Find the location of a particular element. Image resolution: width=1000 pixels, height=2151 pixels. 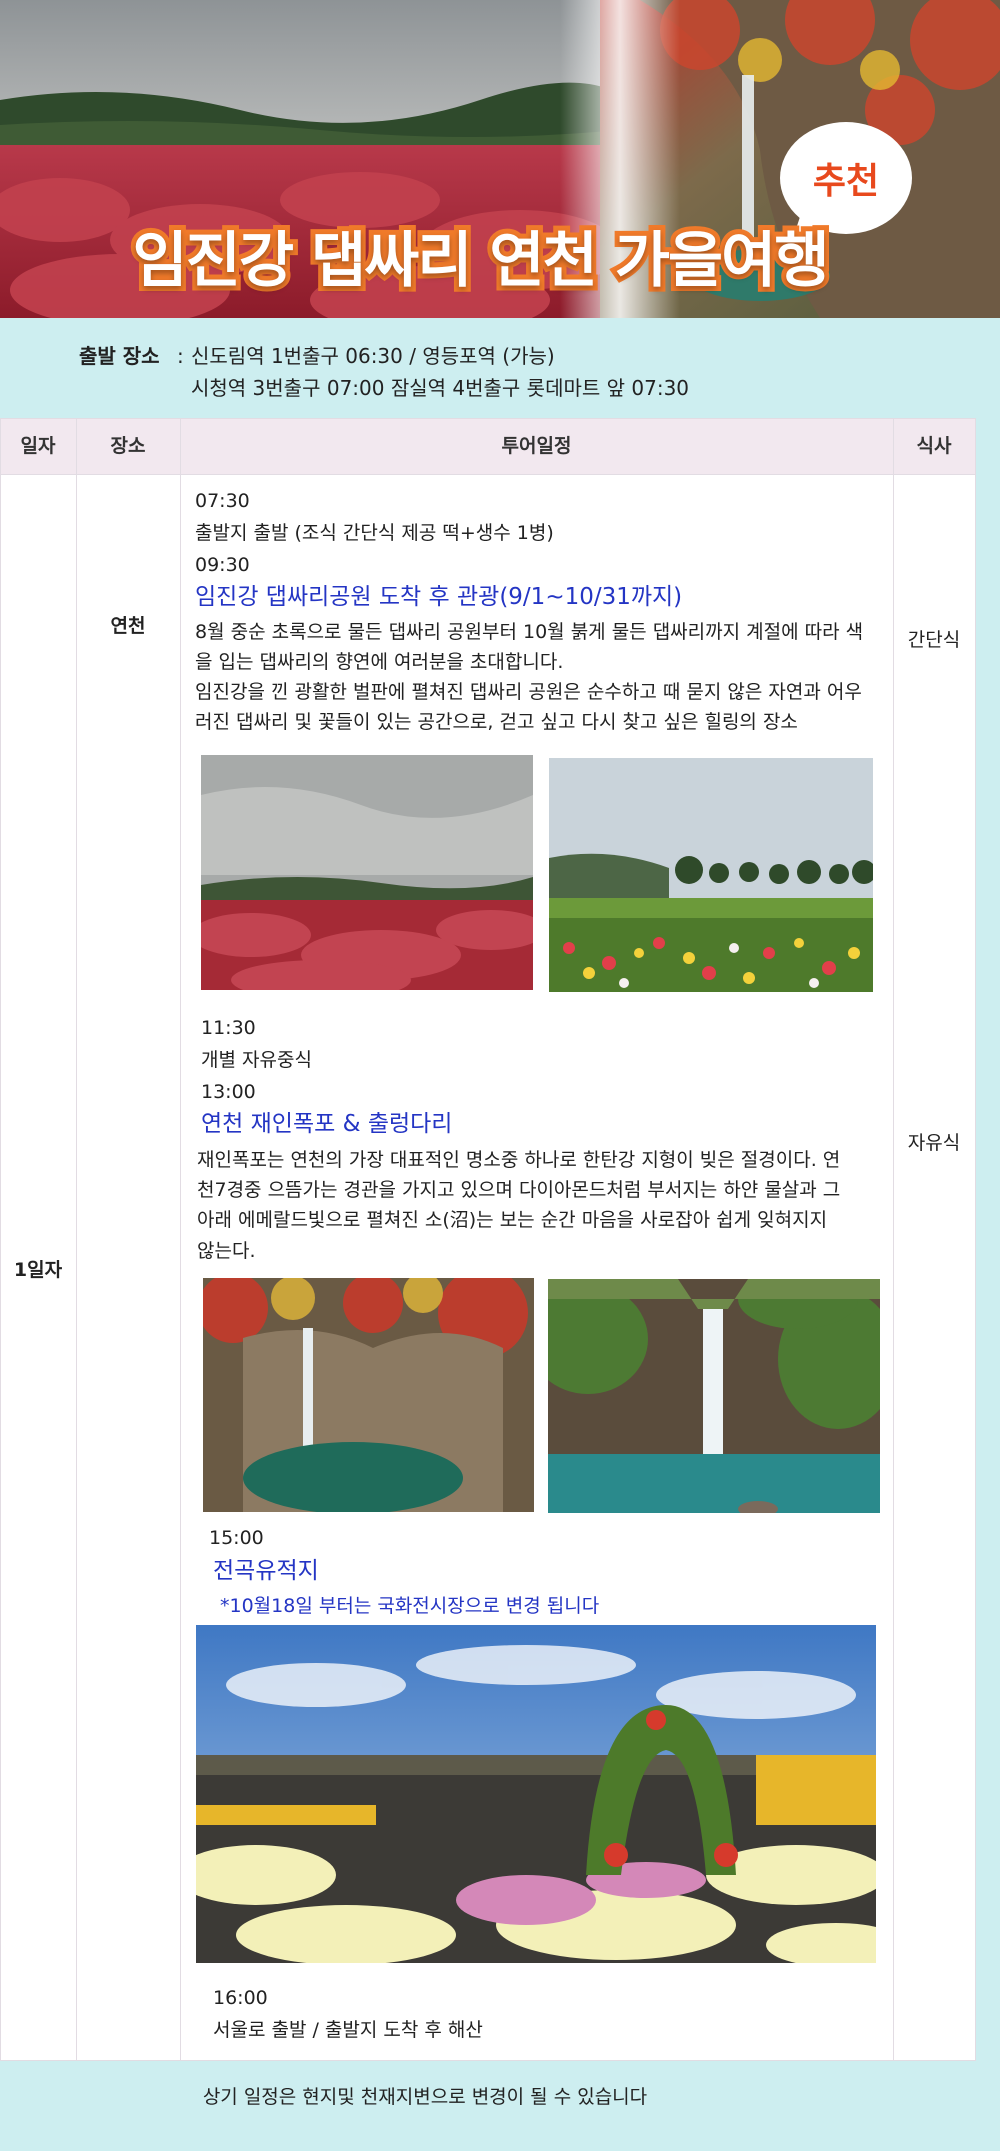

hero-banner: 추천 임진강 댑싸리 연천 가을여행 is located at coordinates (500, 159).